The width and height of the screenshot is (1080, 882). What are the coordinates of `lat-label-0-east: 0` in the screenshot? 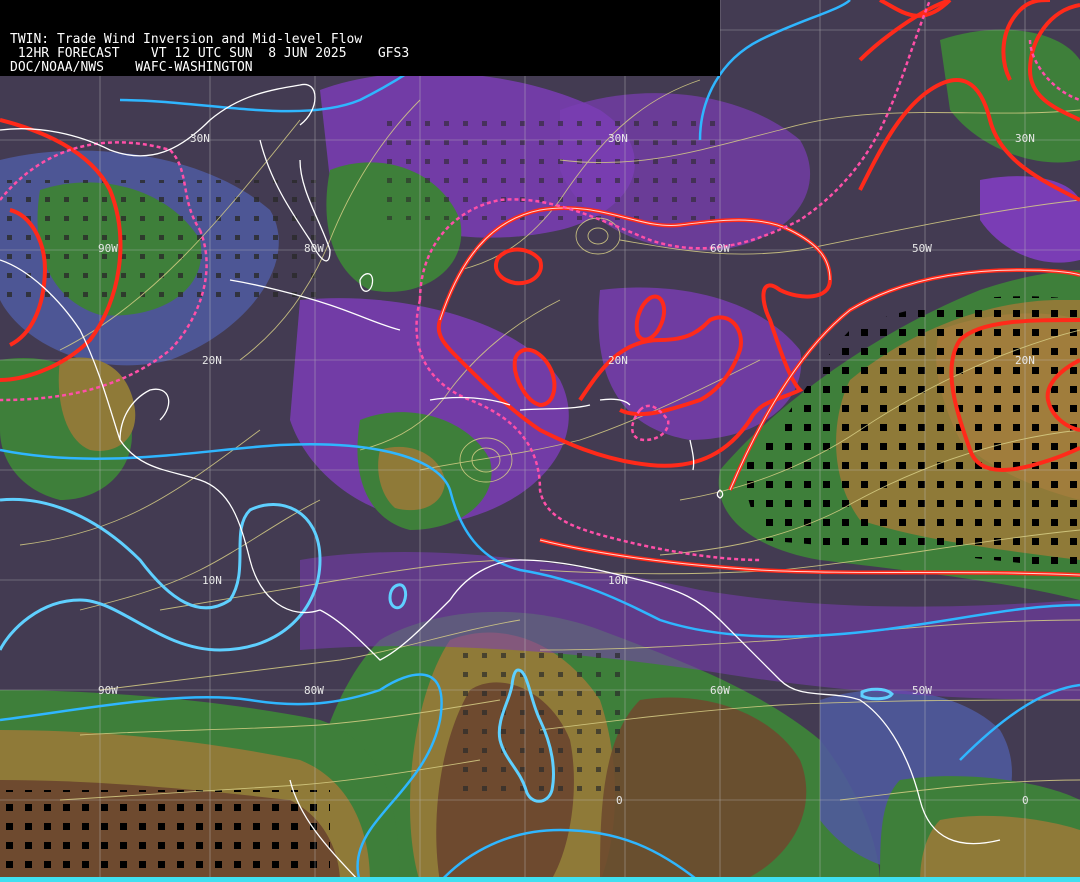 It's located at (1025, 800).